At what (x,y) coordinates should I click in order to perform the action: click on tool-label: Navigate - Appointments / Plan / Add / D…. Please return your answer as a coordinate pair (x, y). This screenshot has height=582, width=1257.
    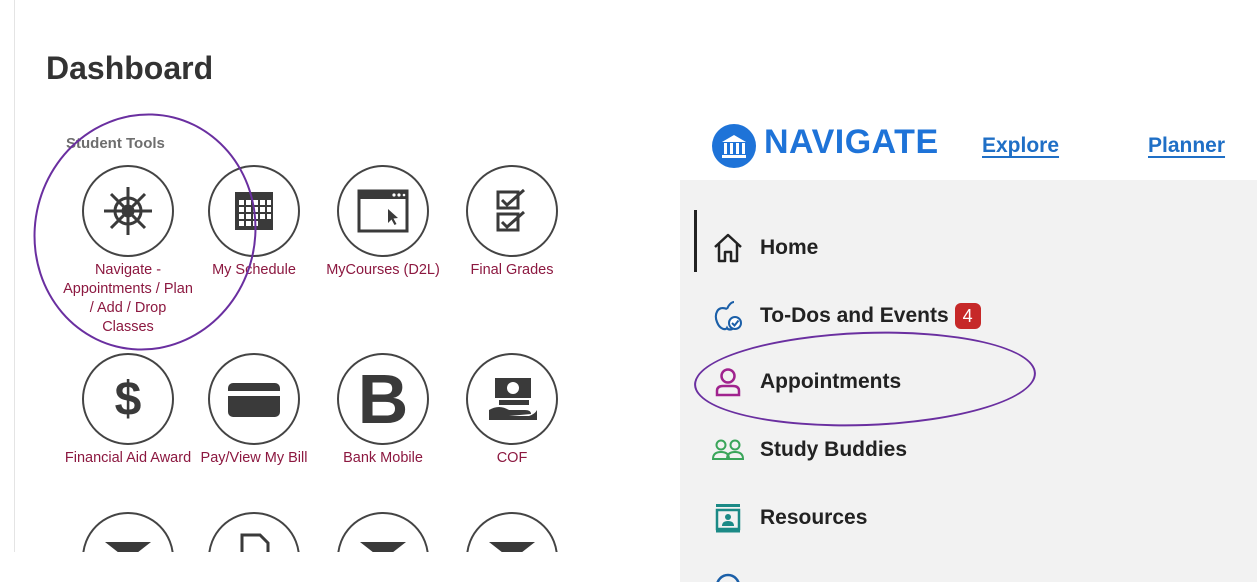
    Looking at the image, I should click on (128, 298).